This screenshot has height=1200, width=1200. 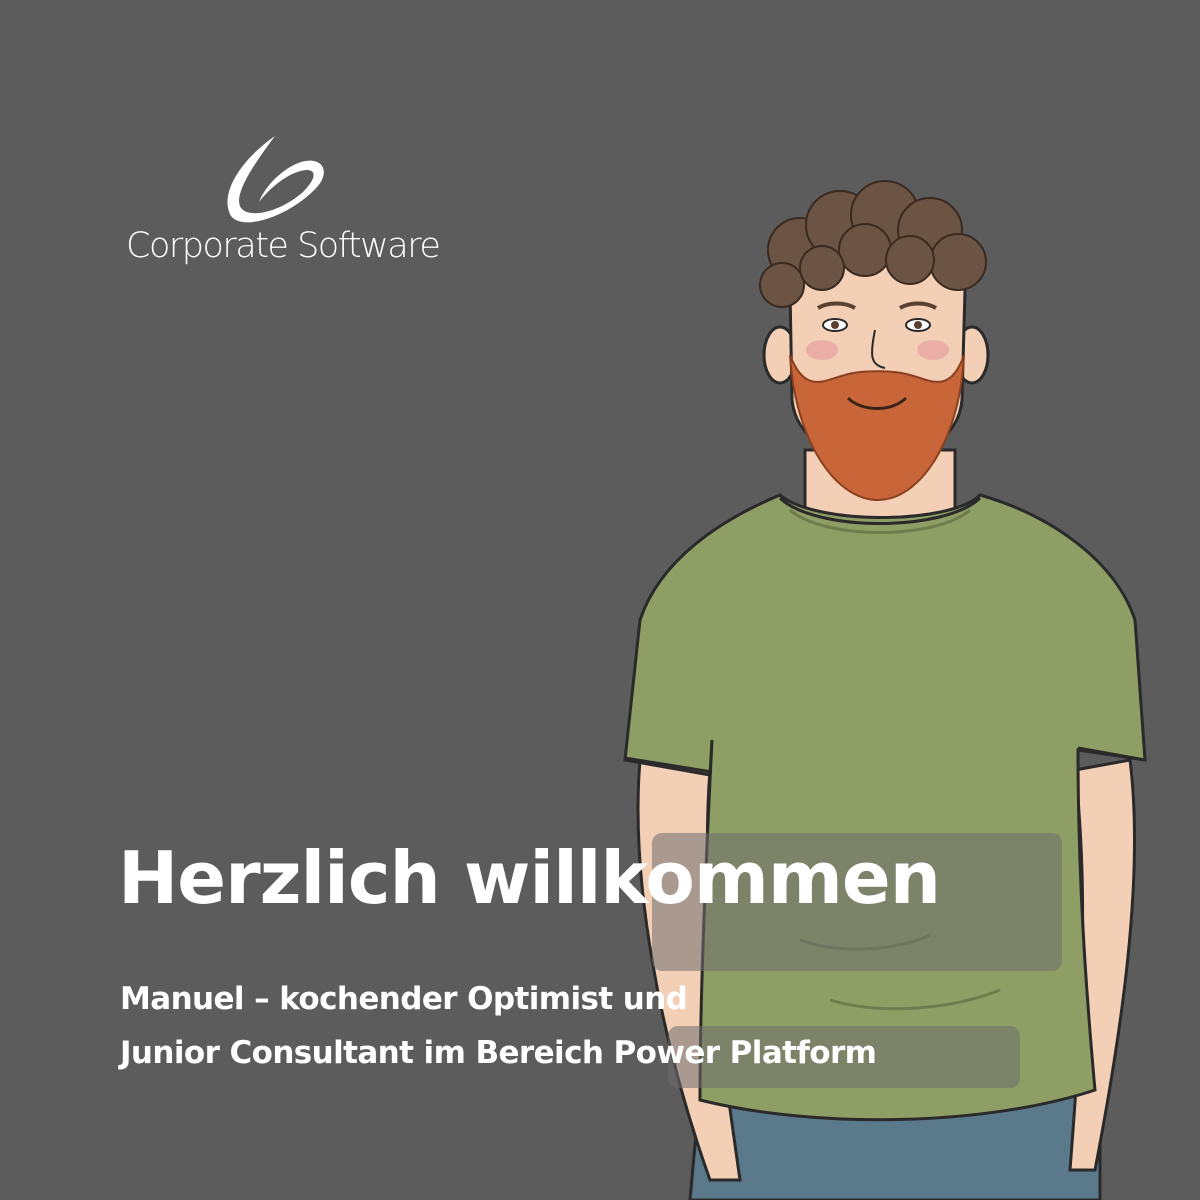 I want to click on logo-wordmark: Corporate Software, so click(x=283, y=246).